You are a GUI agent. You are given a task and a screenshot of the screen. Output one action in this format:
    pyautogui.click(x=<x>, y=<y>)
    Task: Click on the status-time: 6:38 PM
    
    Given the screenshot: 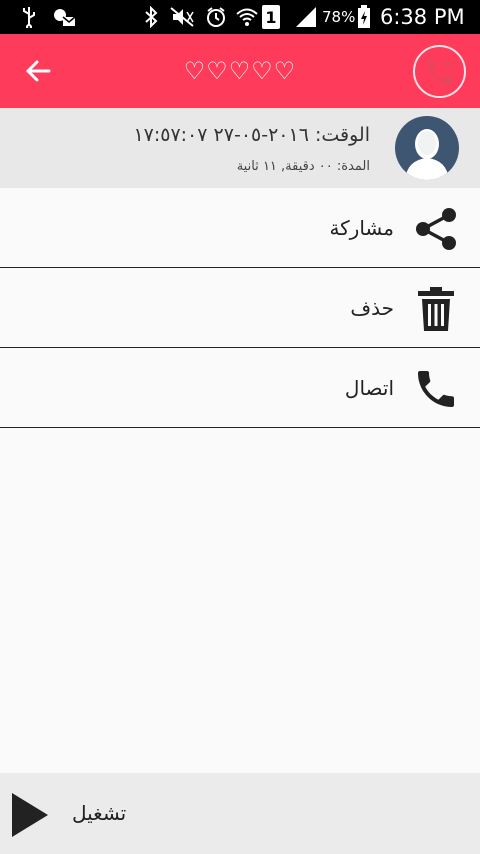 What is the action you would take?
    pyautogui.click(x=422, y=17)
    